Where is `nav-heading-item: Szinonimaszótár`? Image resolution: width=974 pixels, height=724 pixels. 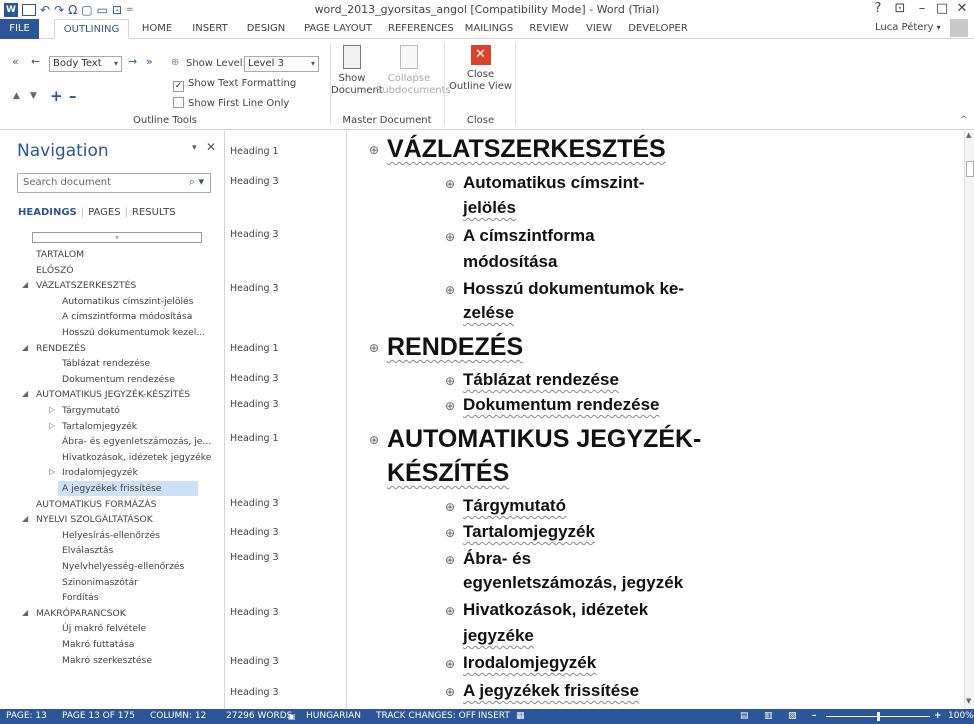
nav-heading-item: Szinonimaszótár is located at coordinates (100, 582).